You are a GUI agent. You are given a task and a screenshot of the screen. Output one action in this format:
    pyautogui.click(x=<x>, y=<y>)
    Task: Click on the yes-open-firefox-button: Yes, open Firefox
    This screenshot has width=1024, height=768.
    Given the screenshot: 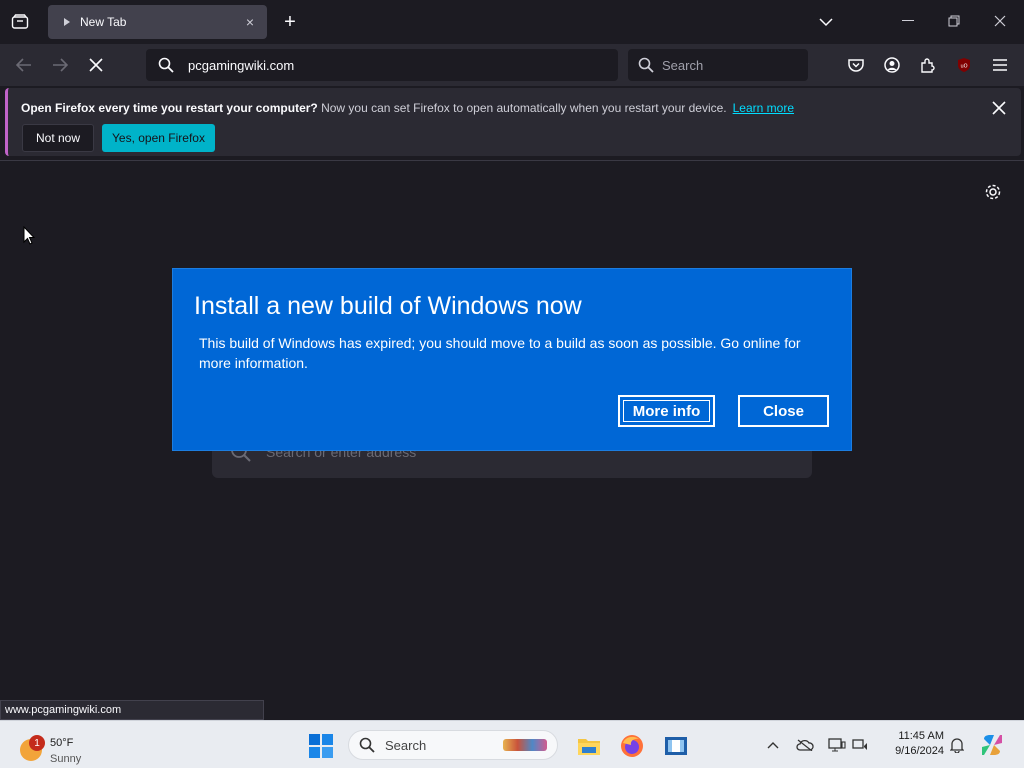 What is the action you would take?
    pyautogui.click(x=158, y=138)
    